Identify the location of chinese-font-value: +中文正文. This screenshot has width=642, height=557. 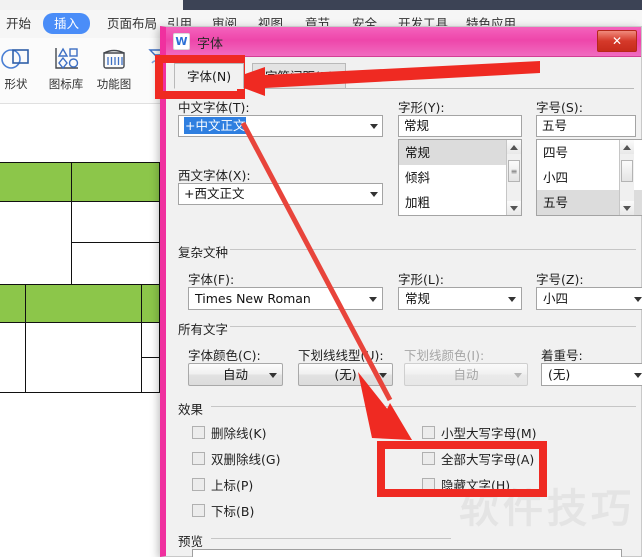
(215, 125).